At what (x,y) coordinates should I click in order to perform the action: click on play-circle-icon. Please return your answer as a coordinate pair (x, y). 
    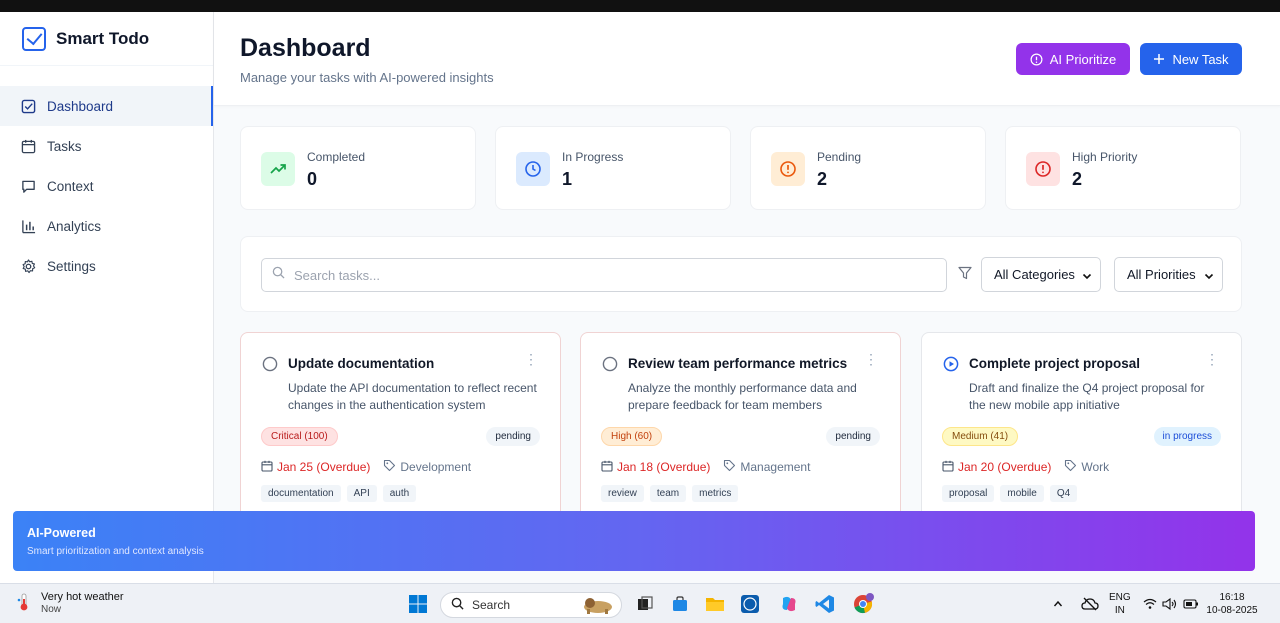
    Looking at the image, I should click on (951, 366).